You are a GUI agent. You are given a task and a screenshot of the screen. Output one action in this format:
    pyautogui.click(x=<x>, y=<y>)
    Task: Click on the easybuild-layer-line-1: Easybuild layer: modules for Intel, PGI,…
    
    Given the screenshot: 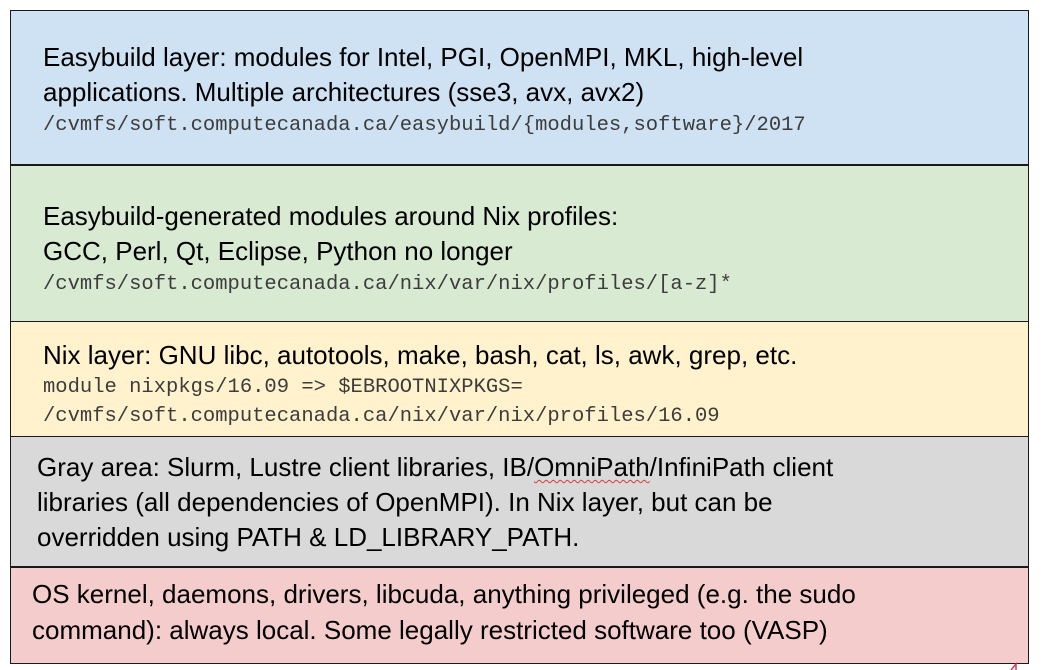 What is the action you would take?
    pyautogui.click(x=423, y=57)
    